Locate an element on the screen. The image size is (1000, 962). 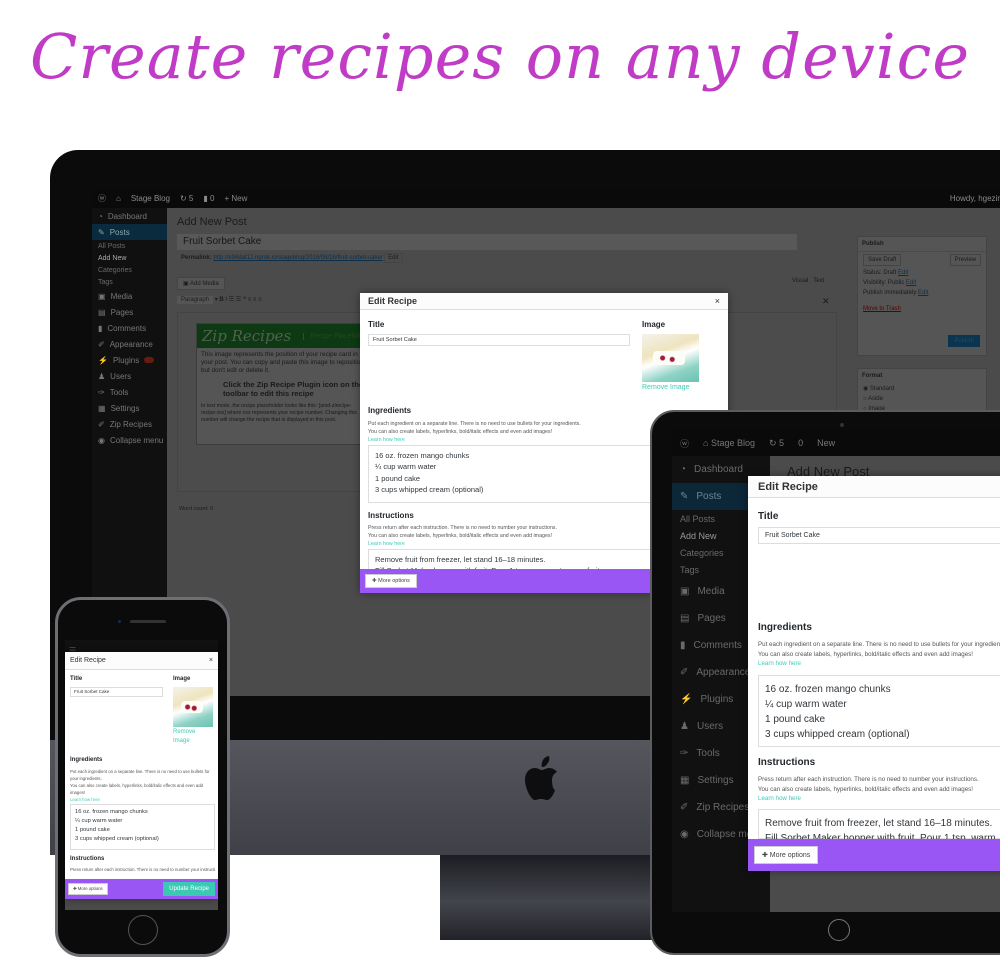
sidebar-sub-categories: Categories is located at coordinates (129, 270).